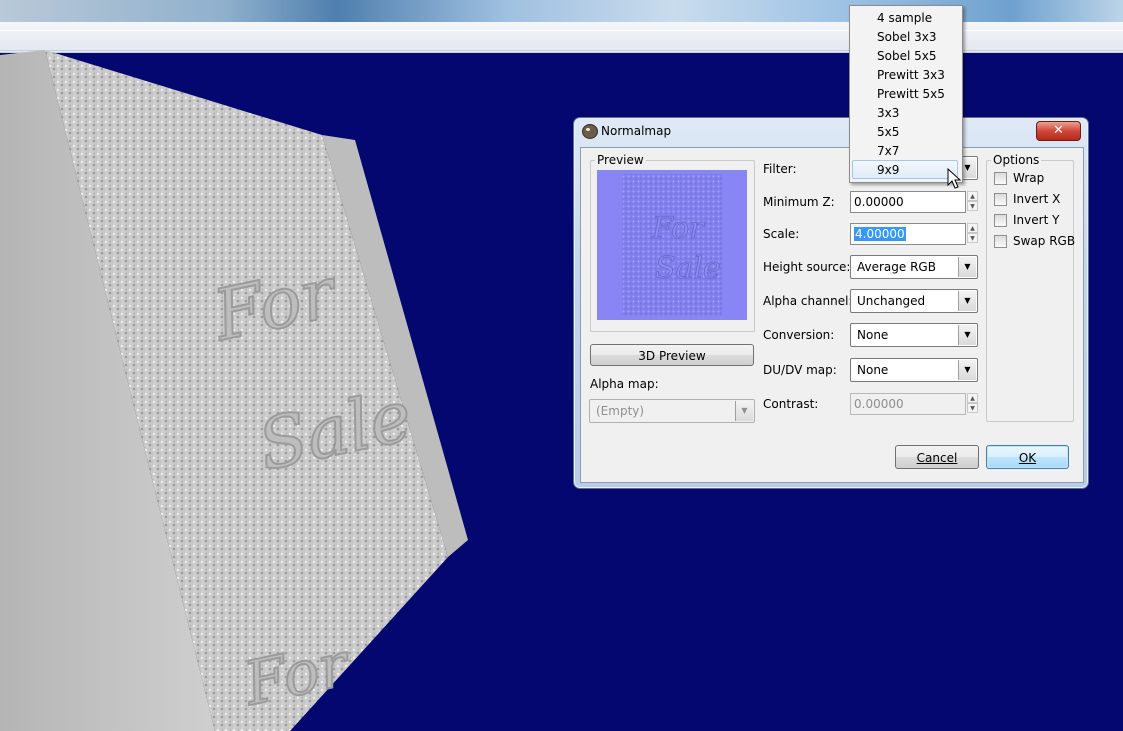 Image resolution: width=1123 pixels, height=731 pixels. I want to click on close-button: ✕, so click(1058, 131).